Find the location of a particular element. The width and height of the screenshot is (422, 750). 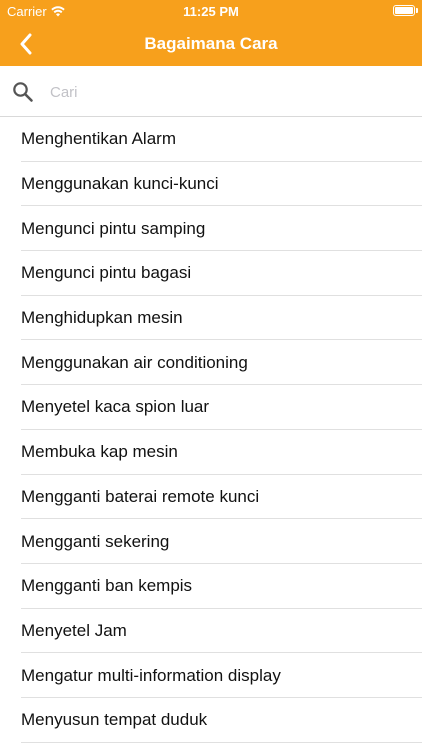

list-item: Menggunakan kunci-kunci is located at coordinates (211, 184).